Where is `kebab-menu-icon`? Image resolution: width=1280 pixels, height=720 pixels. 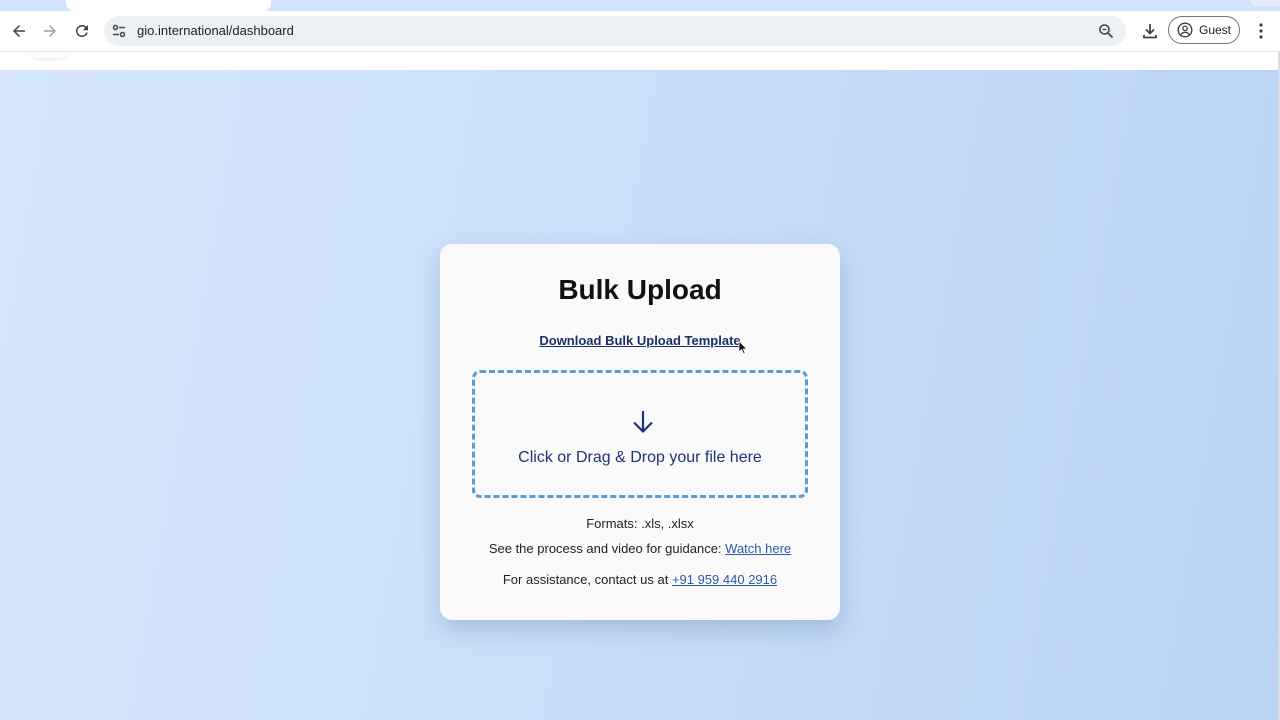
kebab-menu-icon is located at coordinates (1261, 31).